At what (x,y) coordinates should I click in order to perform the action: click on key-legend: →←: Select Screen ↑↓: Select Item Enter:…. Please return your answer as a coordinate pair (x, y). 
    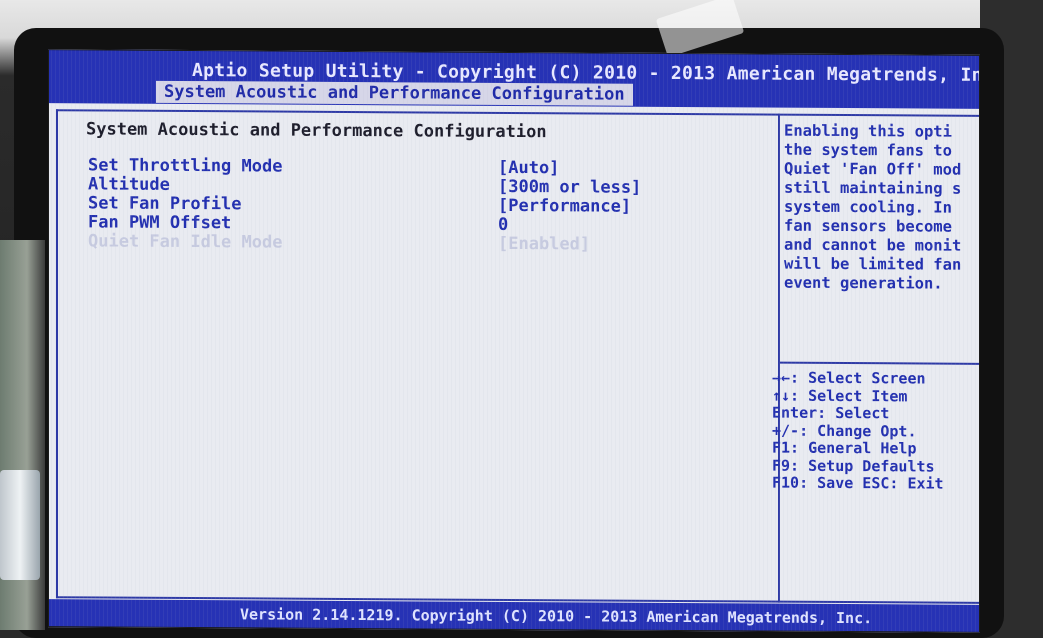
    Looking at the image, I should click on (858, 431).